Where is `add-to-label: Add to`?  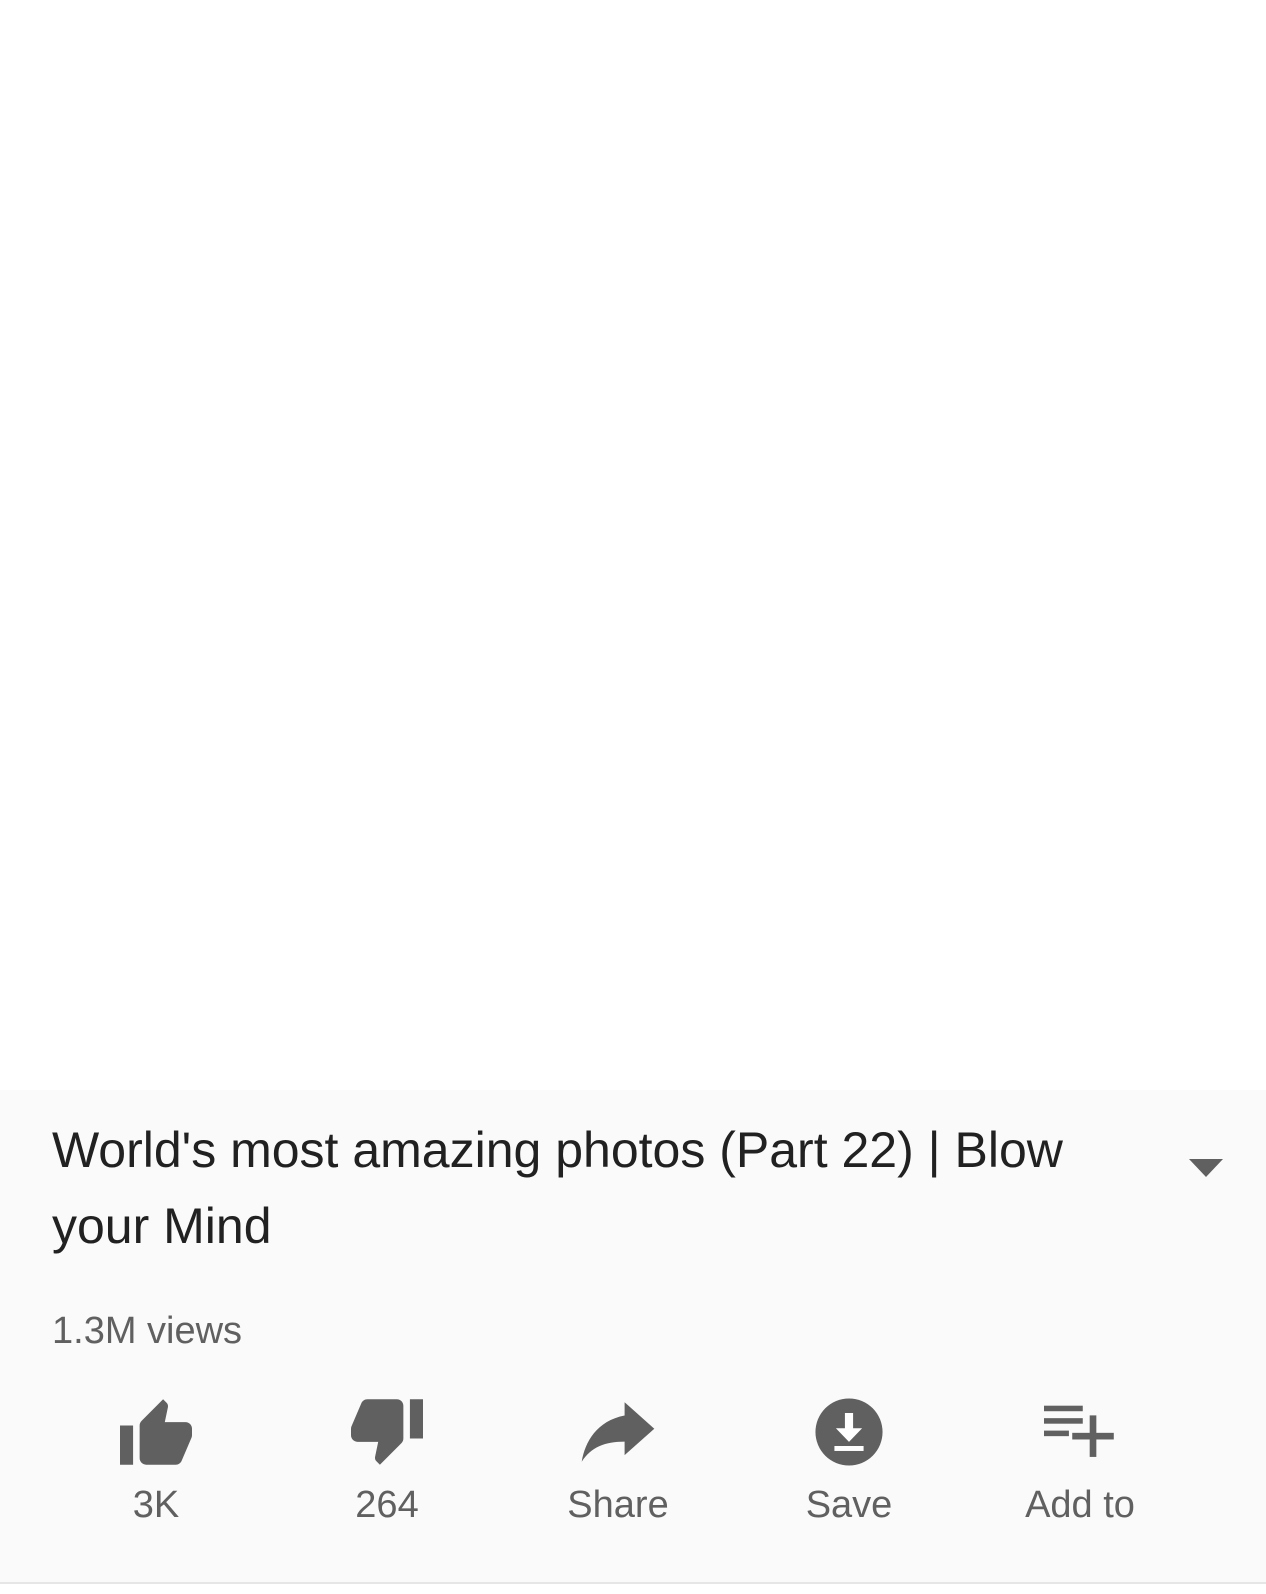 add-to-label: Add to is located at coordinates (1080, 1505).